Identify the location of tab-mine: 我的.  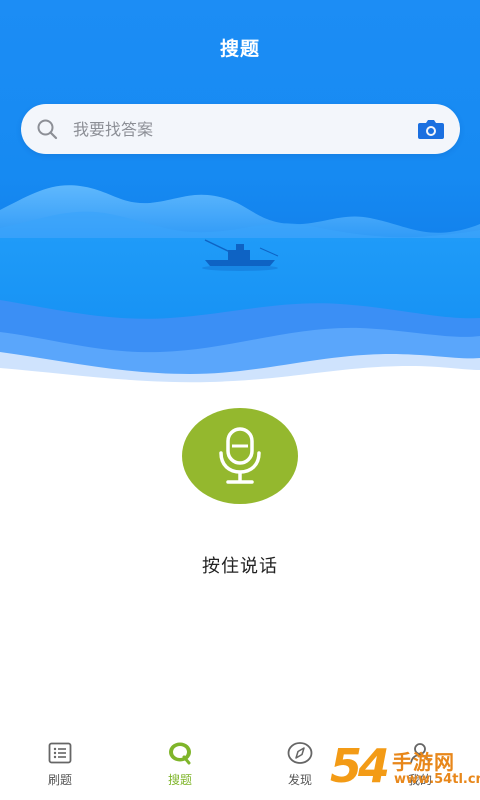
(420, 764).